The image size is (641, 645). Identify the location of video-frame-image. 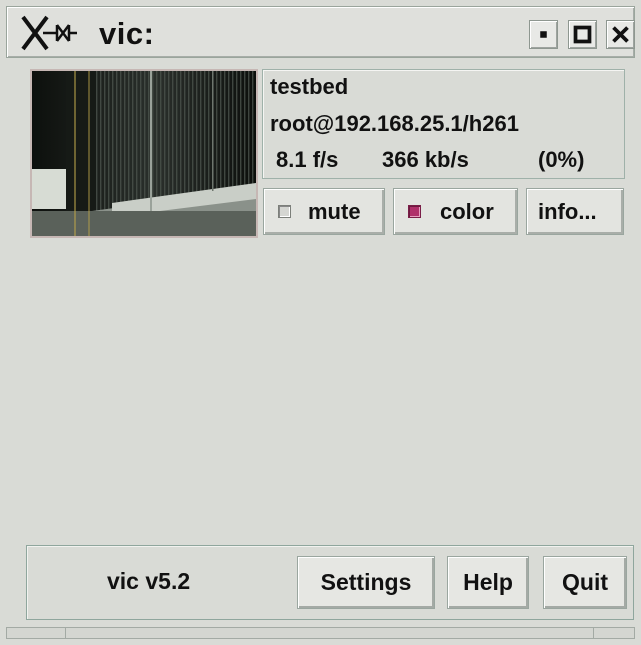
(144, 153).